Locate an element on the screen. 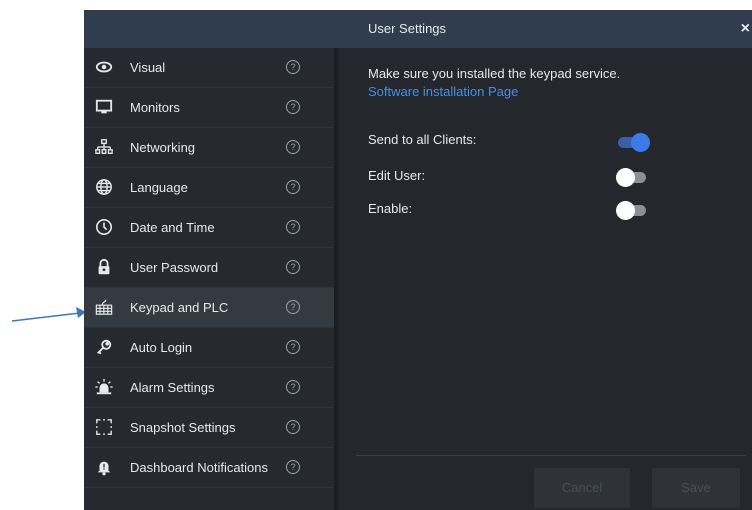  monitor-icon is located at coordinates (104, 107).